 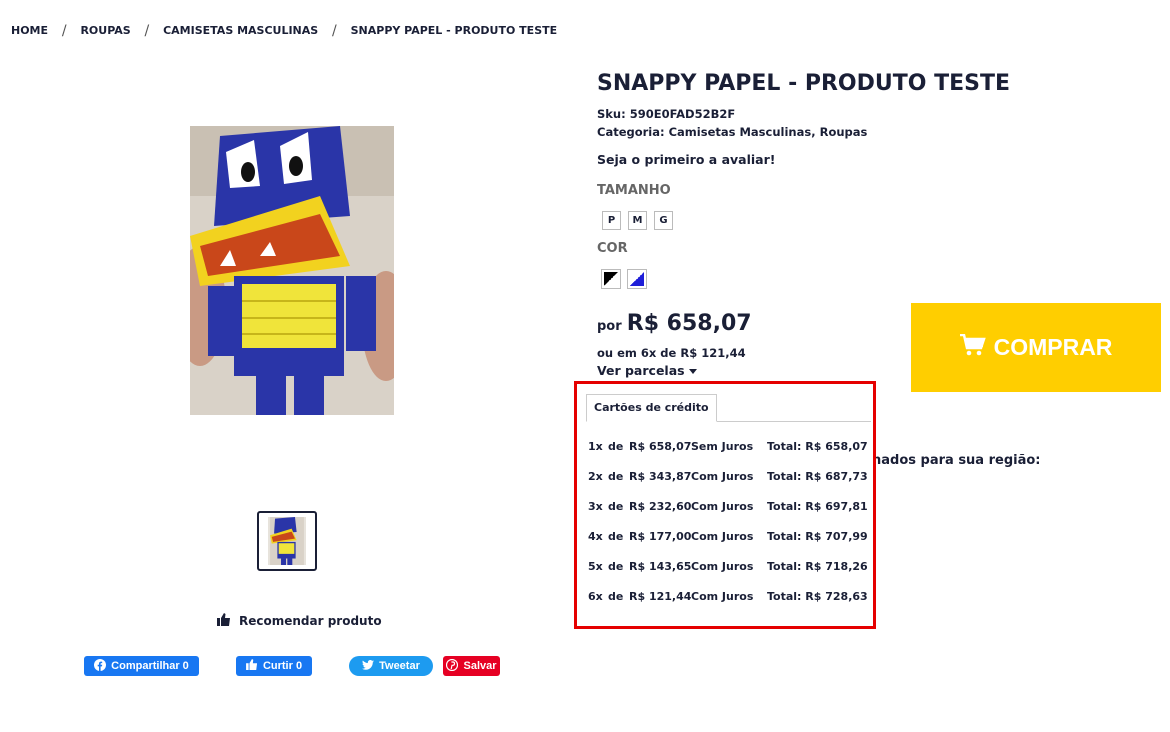 I want to click on product-title: SNAPPY PAPEL - PRODUTO TESTE, so click(x=804, y=83).